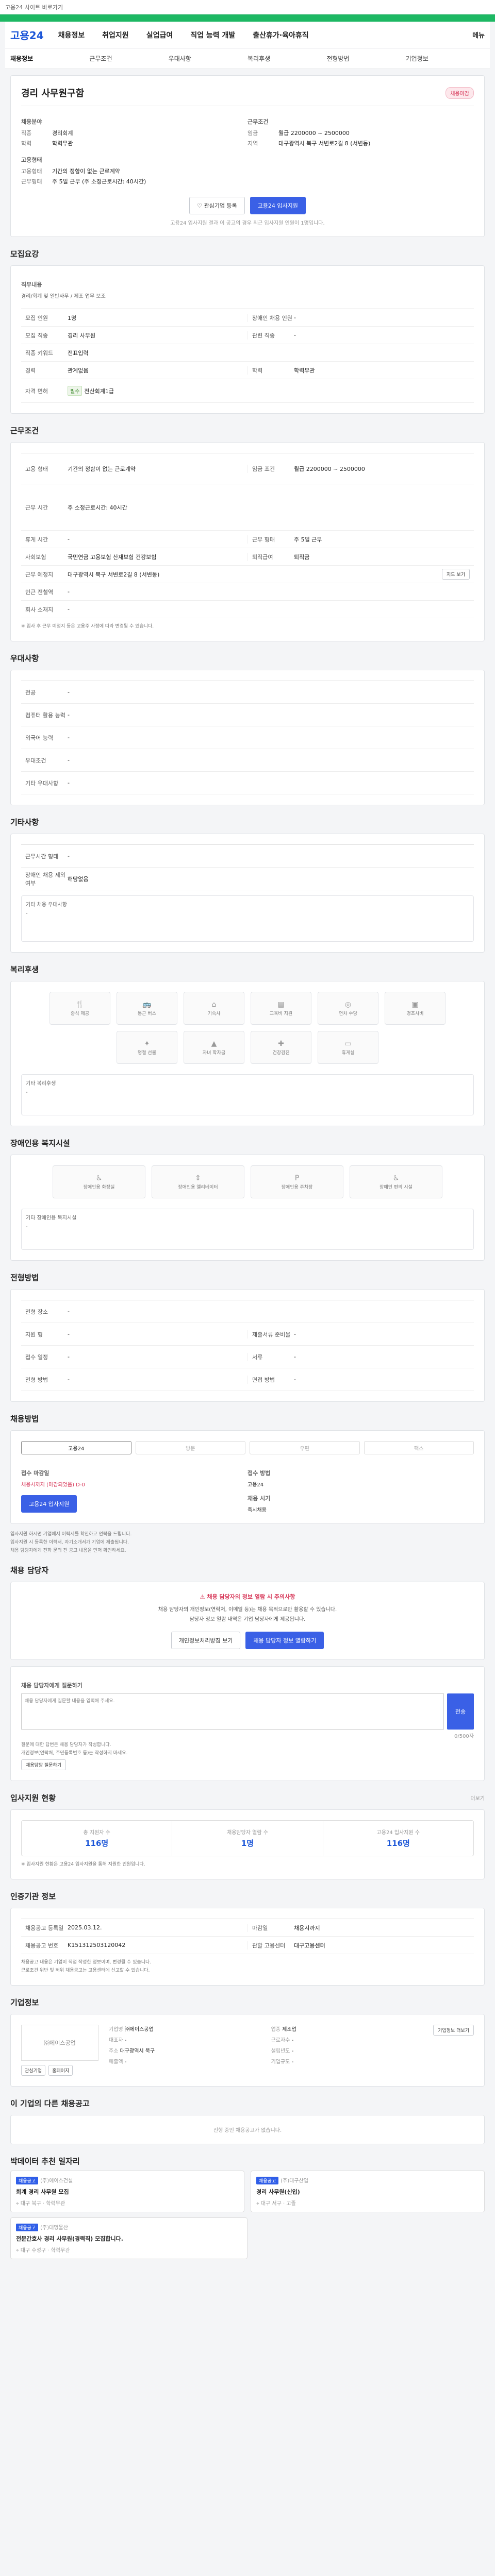 This screenshot has height=2576, width=495. I want to click on row-value: 1명, so click(73, 317).